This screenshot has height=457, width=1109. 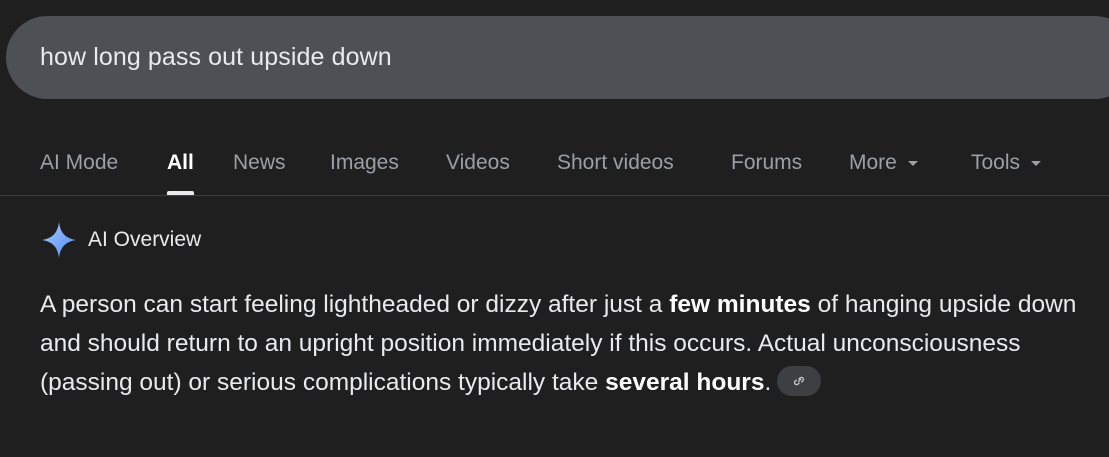 I want to click on tab-forums: Forums, so click(x=766, y=162).